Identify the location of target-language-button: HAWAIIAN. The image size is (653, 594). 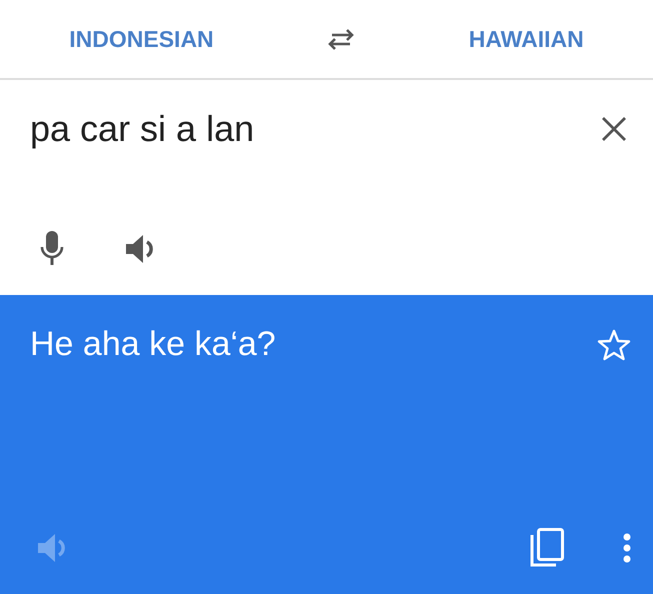
(526, 39).